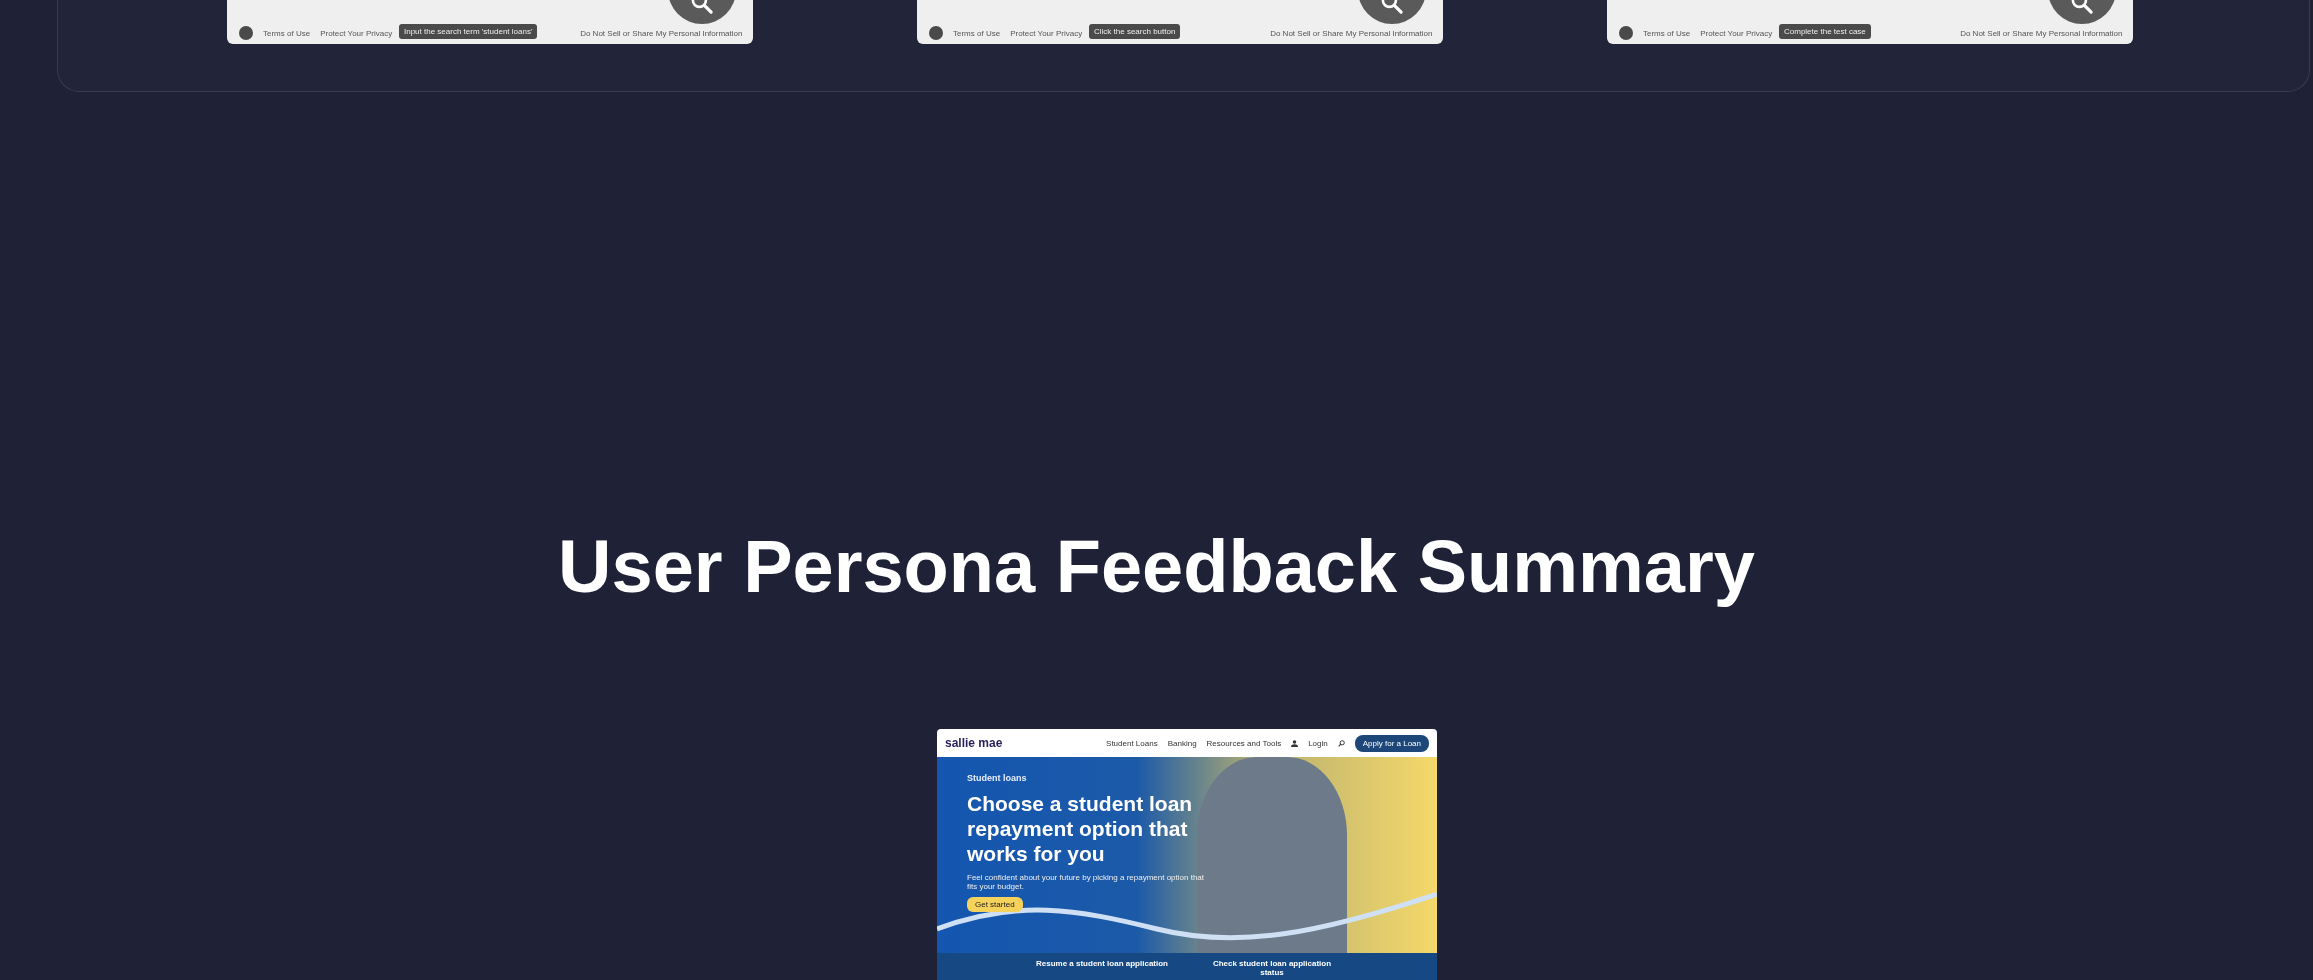 This screenshot has height=980, width=2313. What do you see at coordinates (1318, 743) in the screenshot?
I see `login-link: Login` at bounding box center [1318, 743].